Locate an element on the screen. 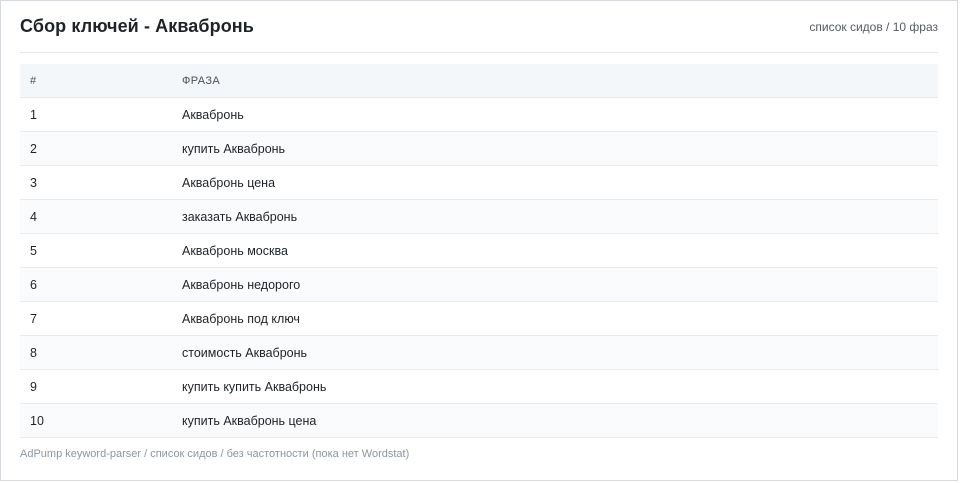 This screenshot has width=960, height=483. table-row: 10 купить Аквабронь цена is located at coordinates (479, 421).